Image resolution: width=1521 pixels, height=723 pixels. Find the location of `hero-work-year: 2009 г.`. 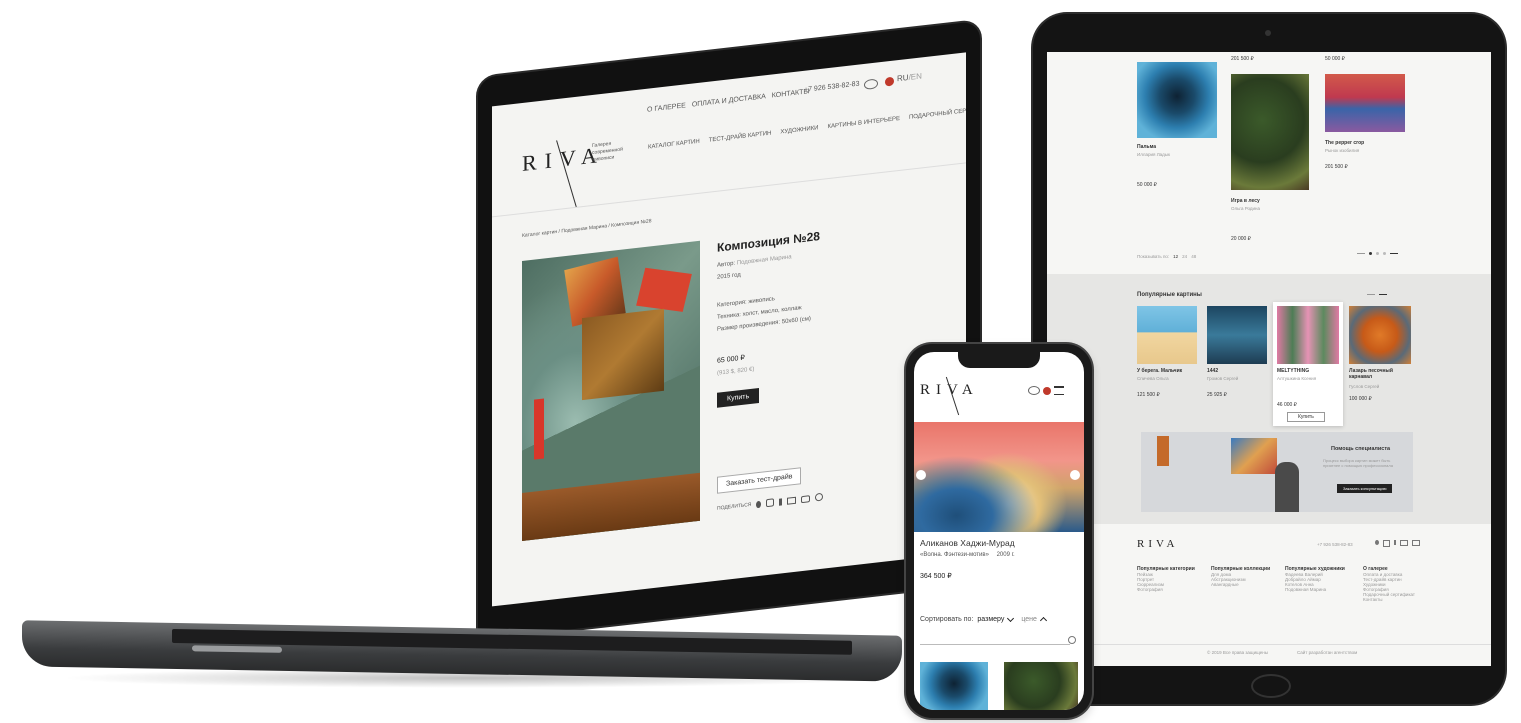

hero-work-year: 2009 г. is located at coordinates (1005, 555).